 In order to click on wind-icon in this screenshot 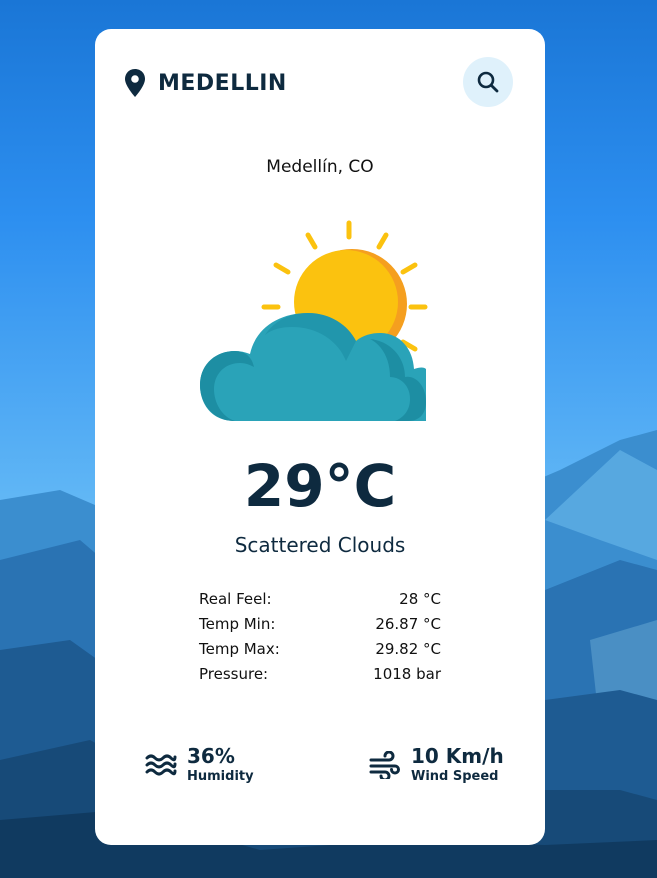, I will do `click(384, 764)`.